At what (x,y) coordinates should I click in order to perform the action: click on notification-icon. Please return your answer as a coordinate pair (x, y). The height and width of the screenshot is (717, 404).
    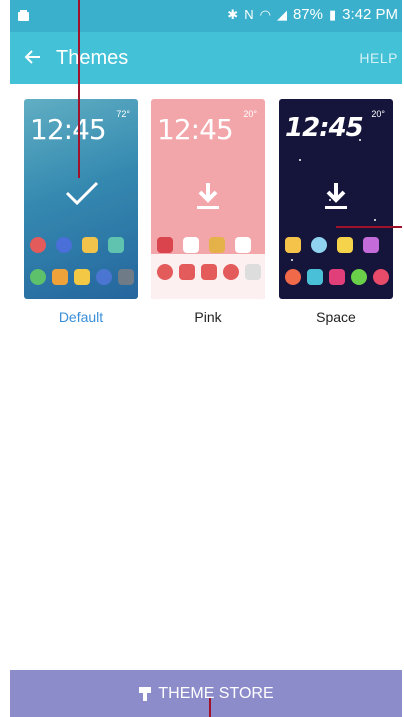
    Looking at the image, I should click on (23, 15).